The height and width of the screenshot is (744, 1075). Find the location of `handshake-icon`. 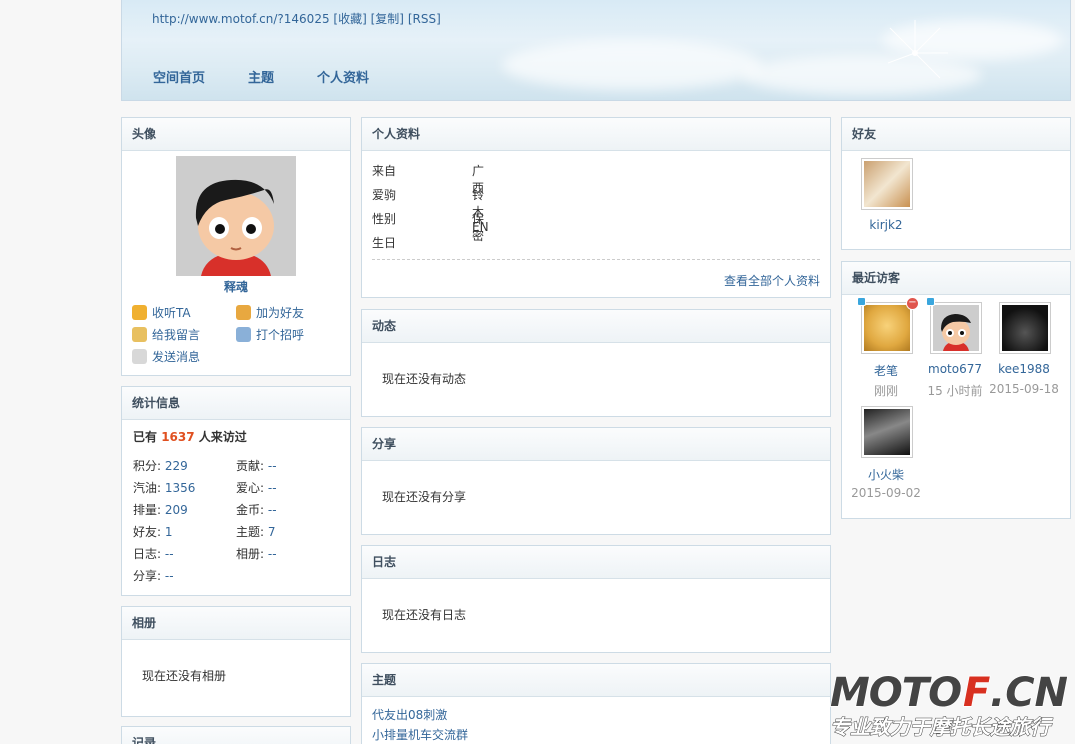

handshake-icon is located at coordinates (243, 312).